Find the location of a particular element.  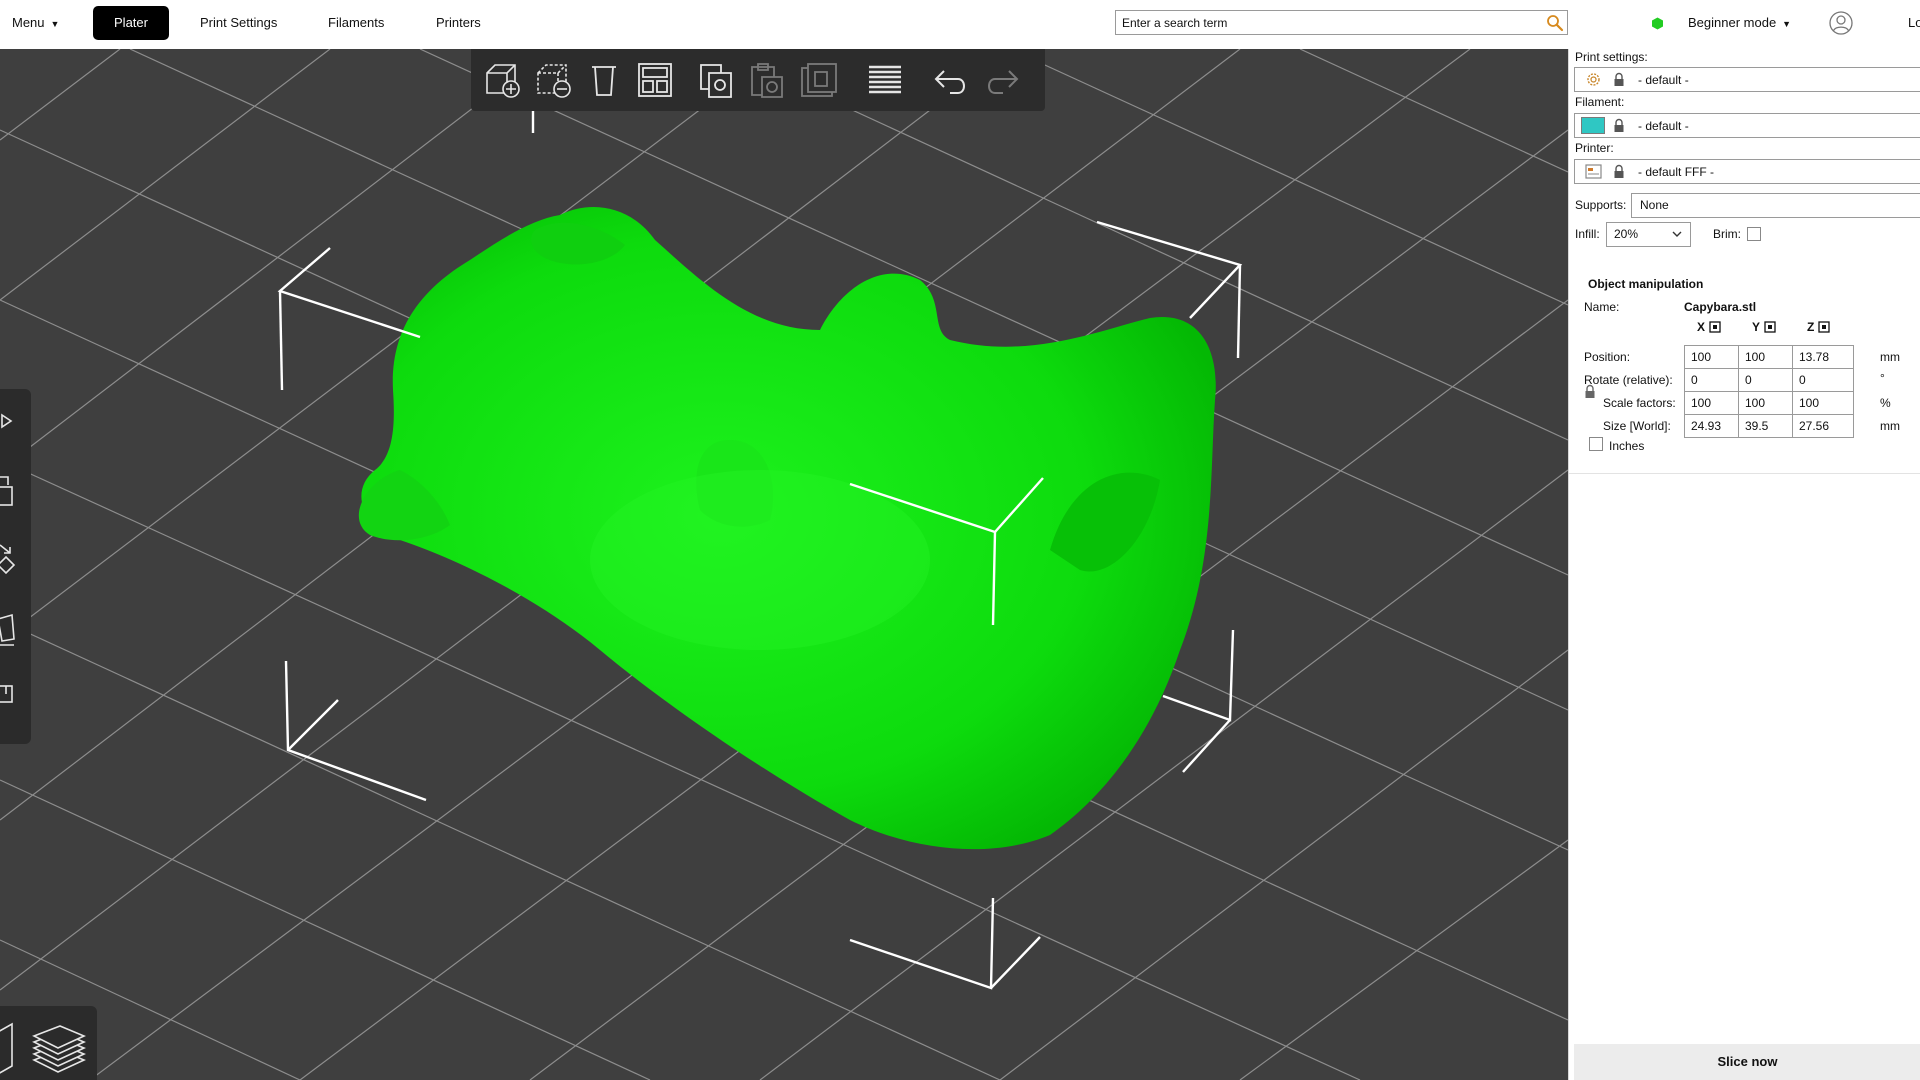

size-label: Size [World]: is located at coordinates (1637, 426).